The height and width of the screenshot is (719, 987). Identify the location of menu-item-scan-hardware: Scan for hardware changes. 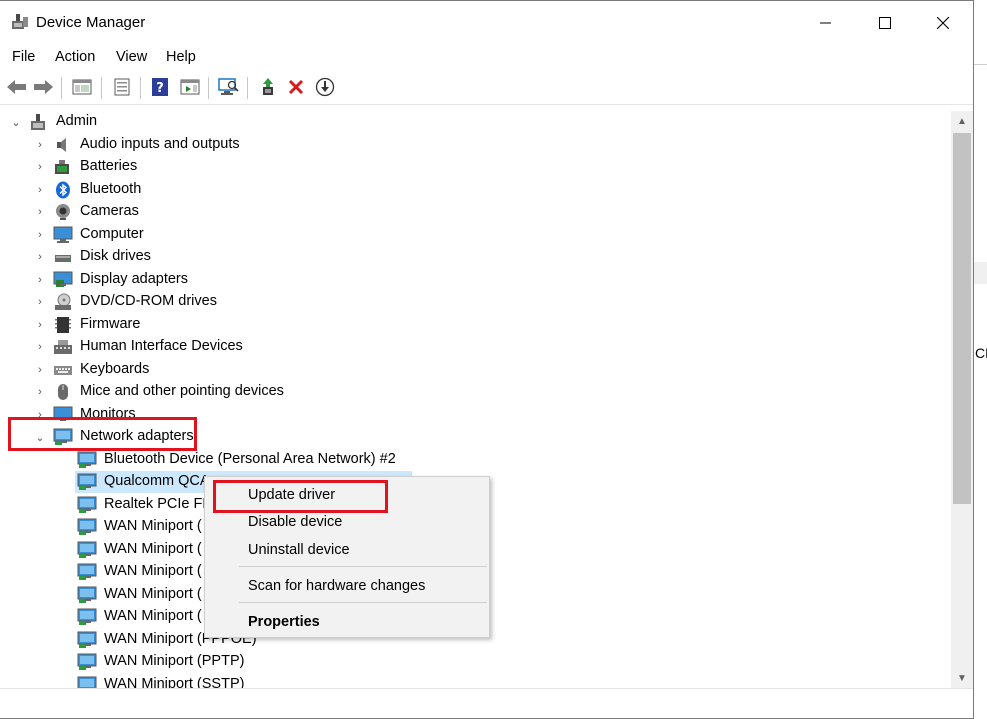
(336, 586).